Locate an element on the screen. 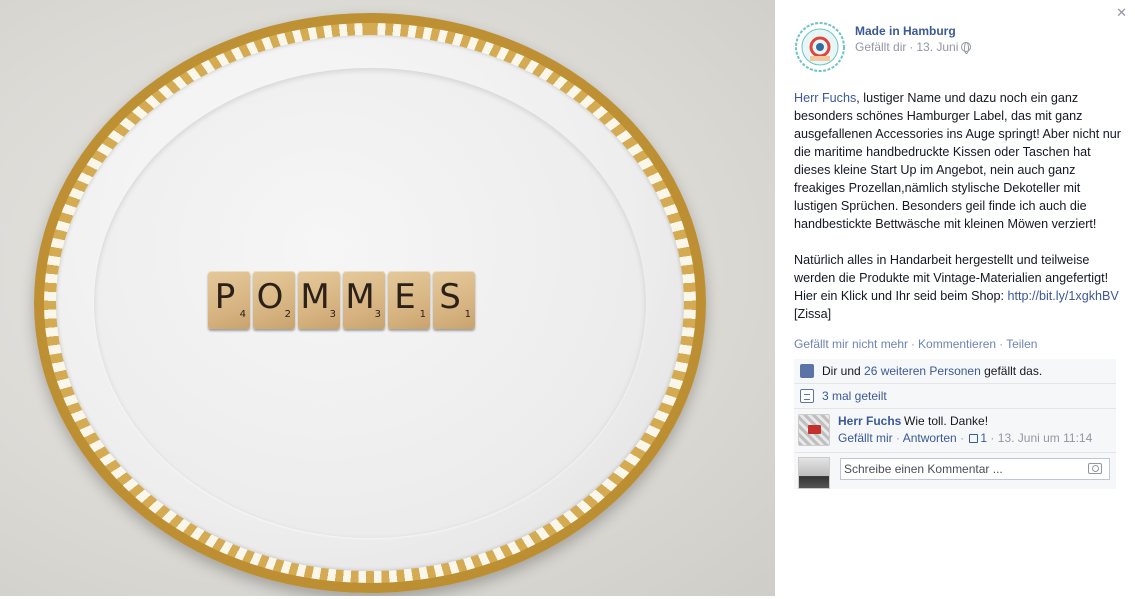 This screenshot has height=599, width=1135. tile-letter: E is located at coordinates (405, 297).